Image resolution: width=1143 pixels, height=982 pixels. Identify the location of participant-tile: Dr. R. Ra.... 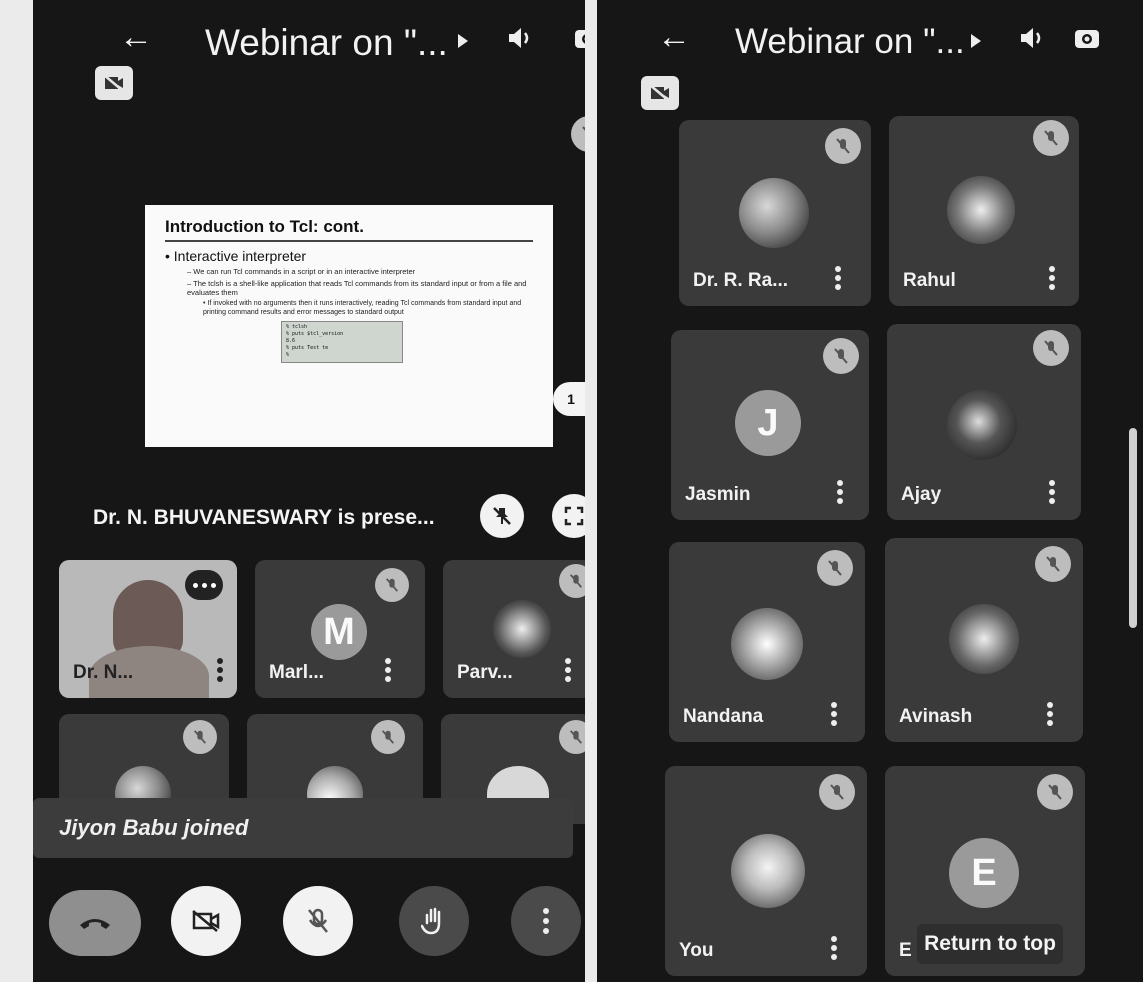
(775, 213).